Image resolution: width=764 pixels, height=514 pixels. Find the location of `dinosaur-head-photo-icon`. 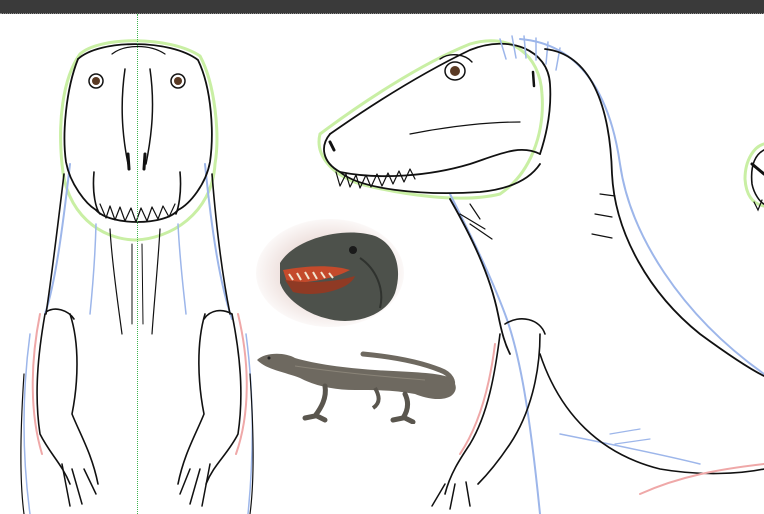

dinosaur-head-photo-icon is located at coordinates (330, 273).